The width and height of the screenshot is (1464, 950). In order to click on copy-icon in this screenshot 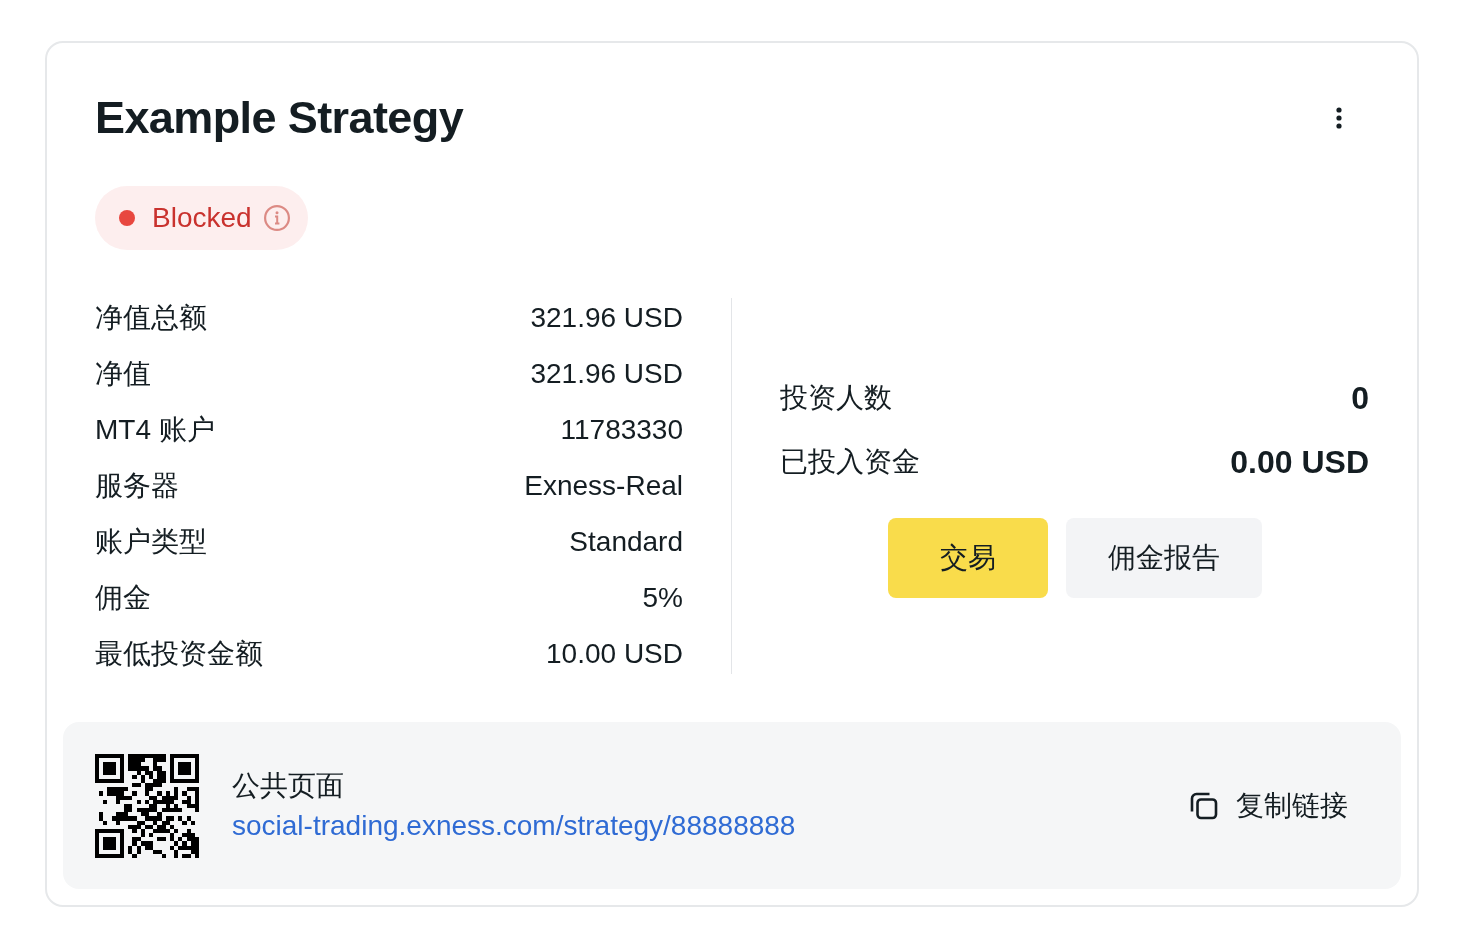, I will do `click(1204, 805)`.